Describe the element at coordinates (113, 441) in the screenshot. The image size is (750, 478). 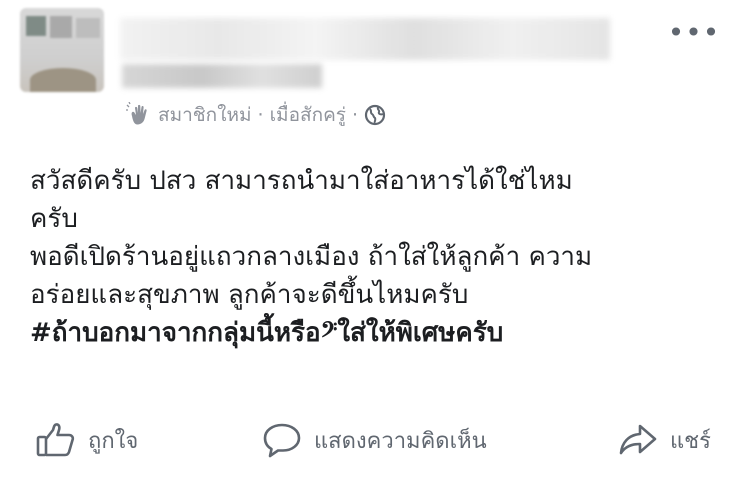
I see `like-label: ถูกใจ` at that location.